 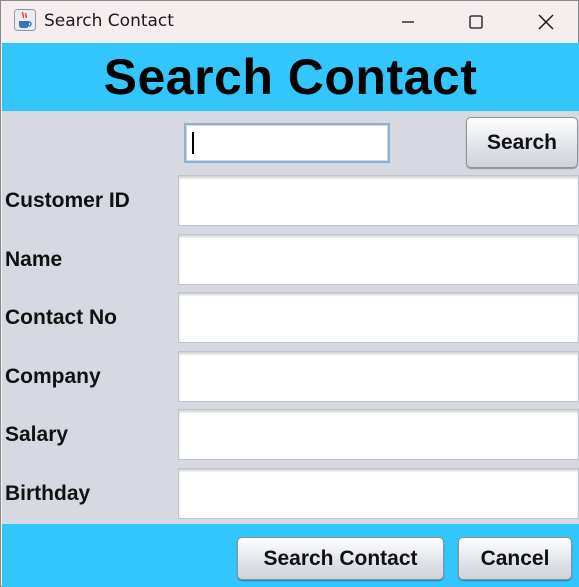 I want to click on contact-no-label: Contact No, so click(x=61, y=317).